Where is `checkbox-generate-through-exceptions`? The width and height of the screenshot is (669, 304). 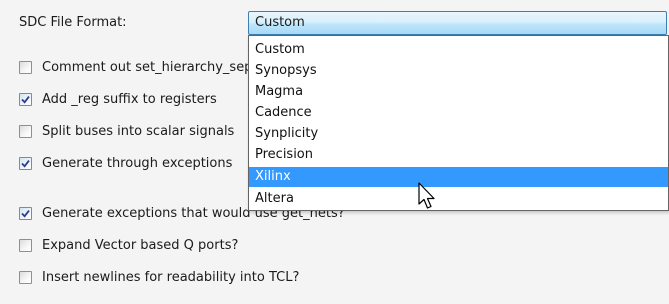
checkbox-generate-through-exceptions is located at coordinates (25, 163).